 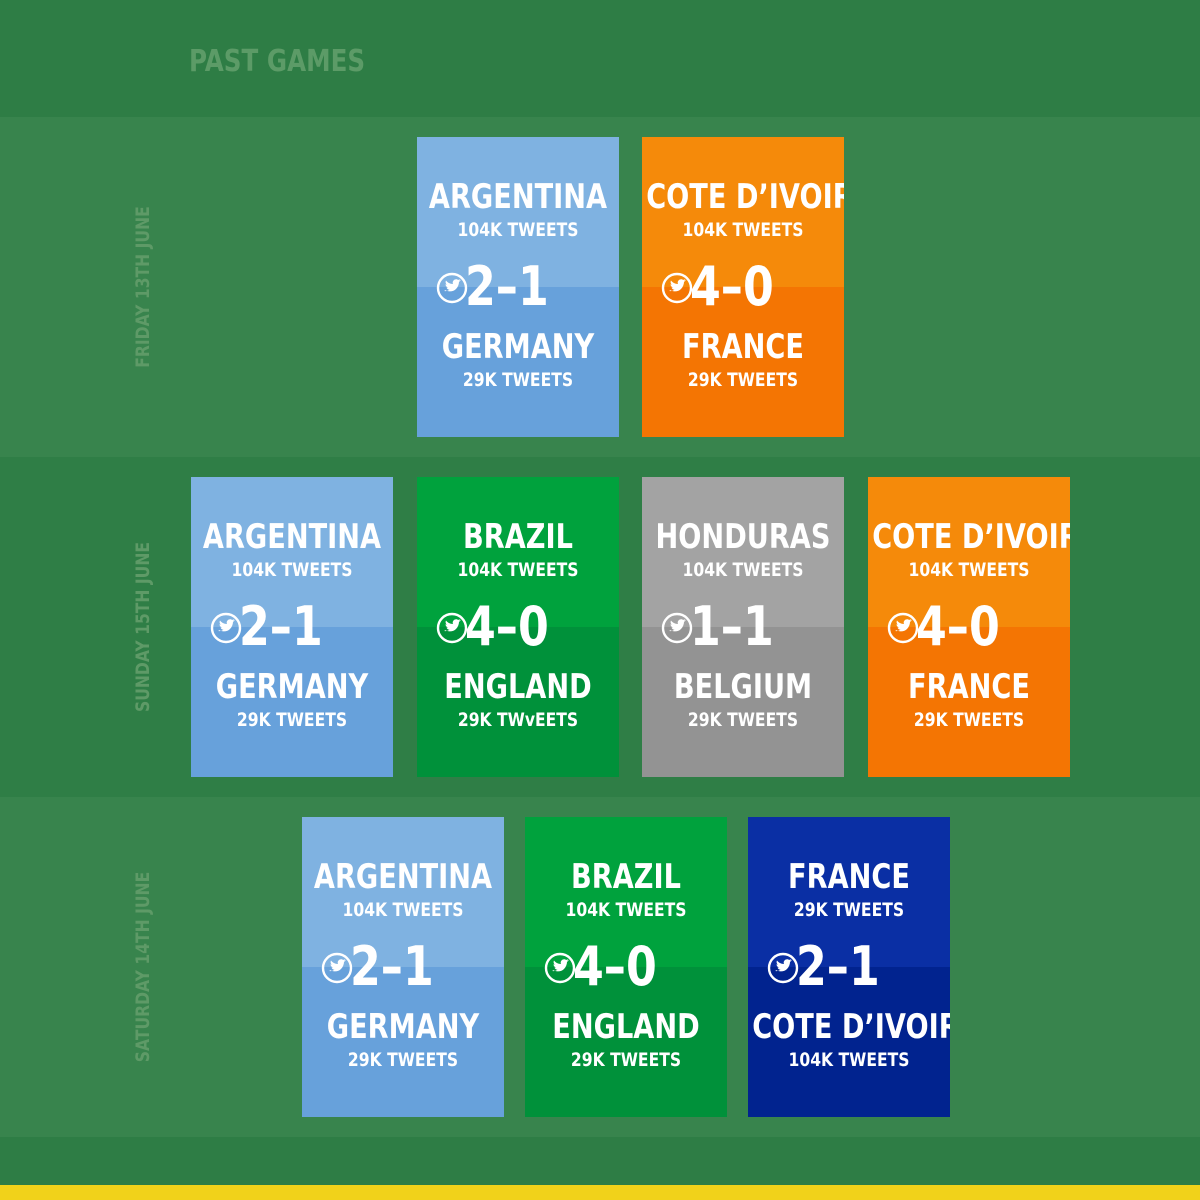 I want to click on team-away: COTE D’IVOIRE, so click(x=851, y=1027).